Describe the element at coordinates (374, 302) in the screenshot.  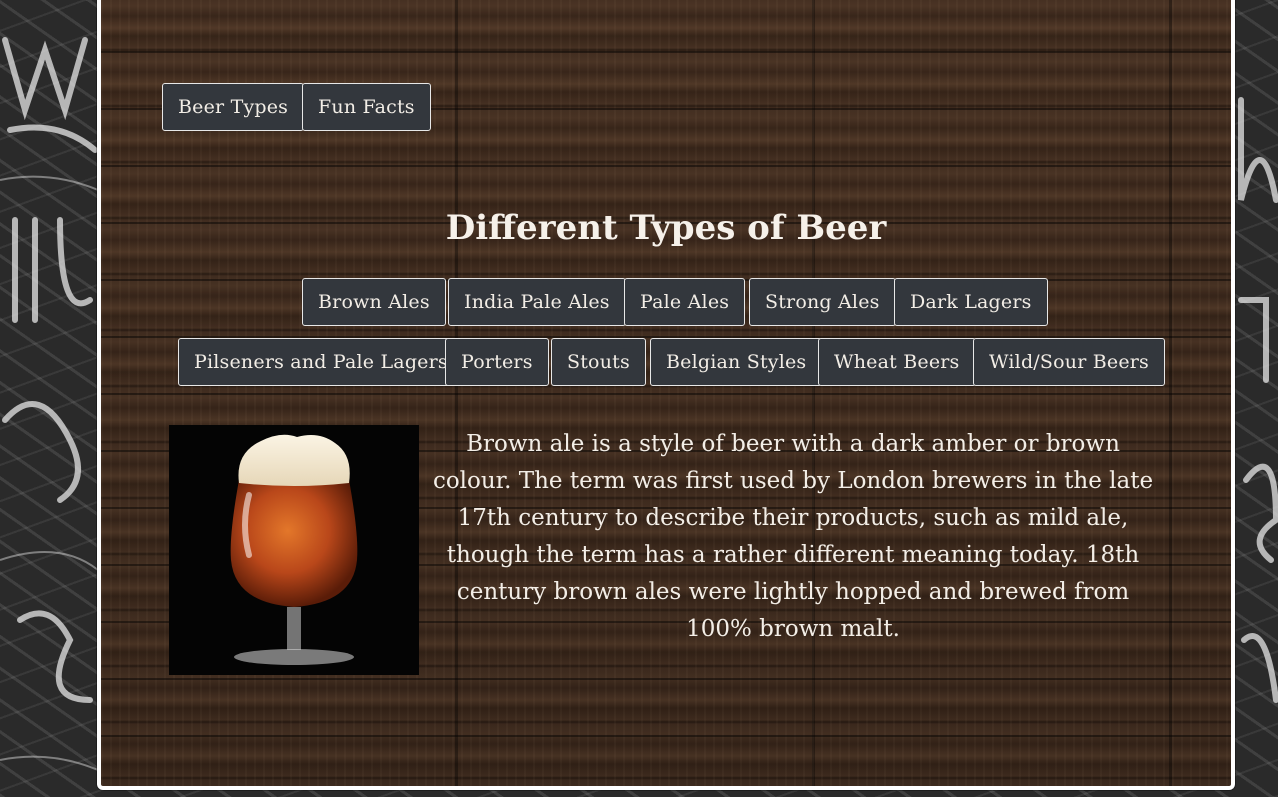
I see `beer-type-button-brown-ales: Brown Ales` at that location.